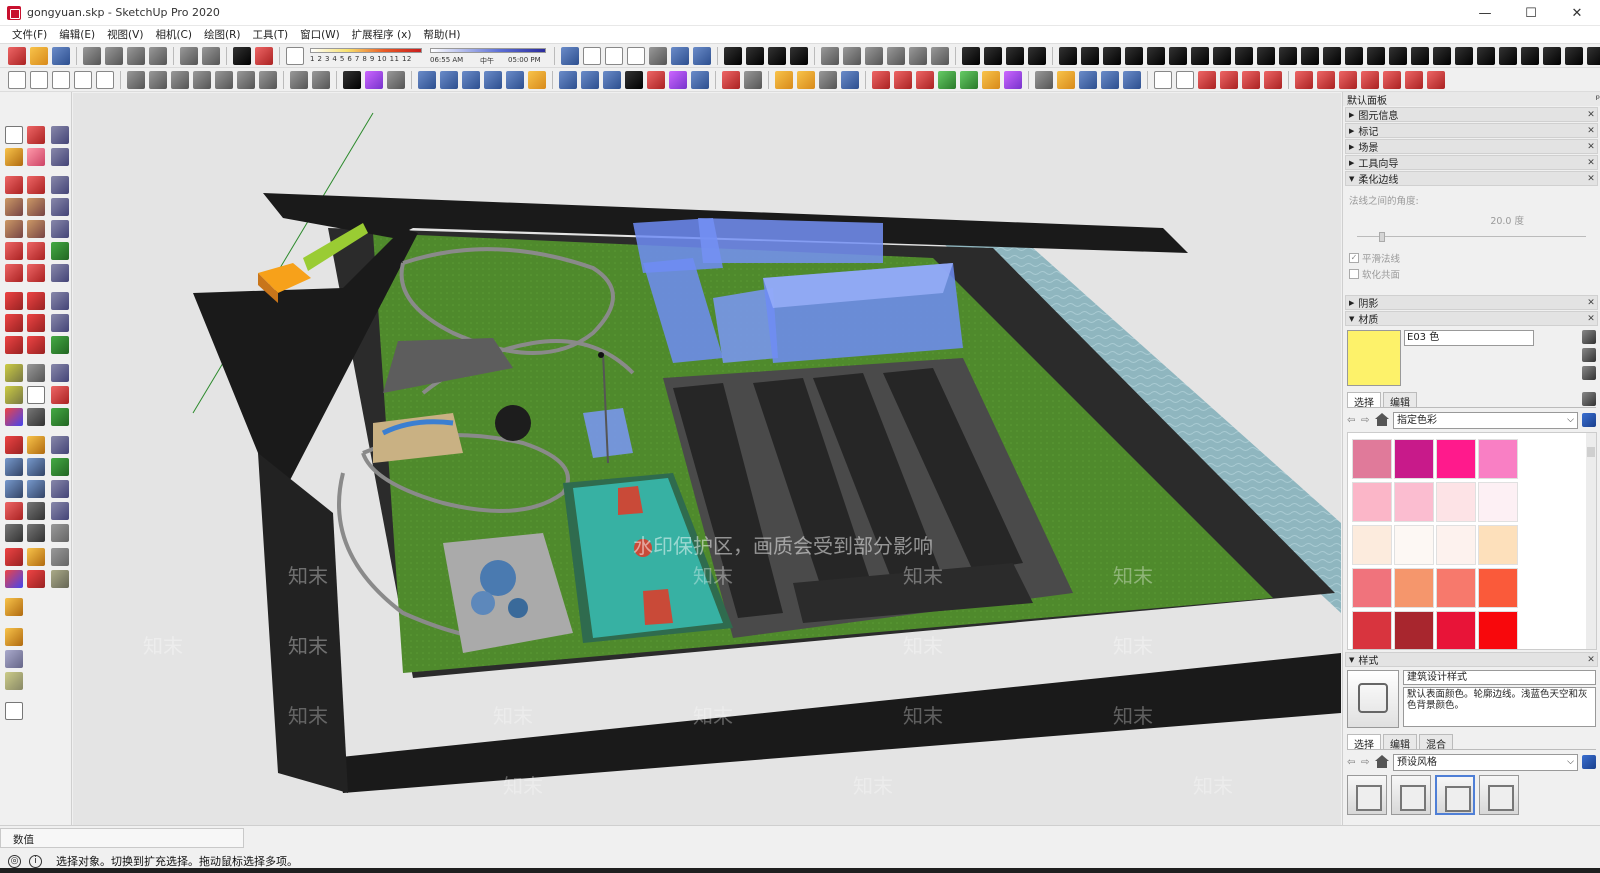 The width and height of the screenshot is (1600, 873). I want to click on smooth-normals-checkbox: ✓ 平滑法线, so click(1471, 258).